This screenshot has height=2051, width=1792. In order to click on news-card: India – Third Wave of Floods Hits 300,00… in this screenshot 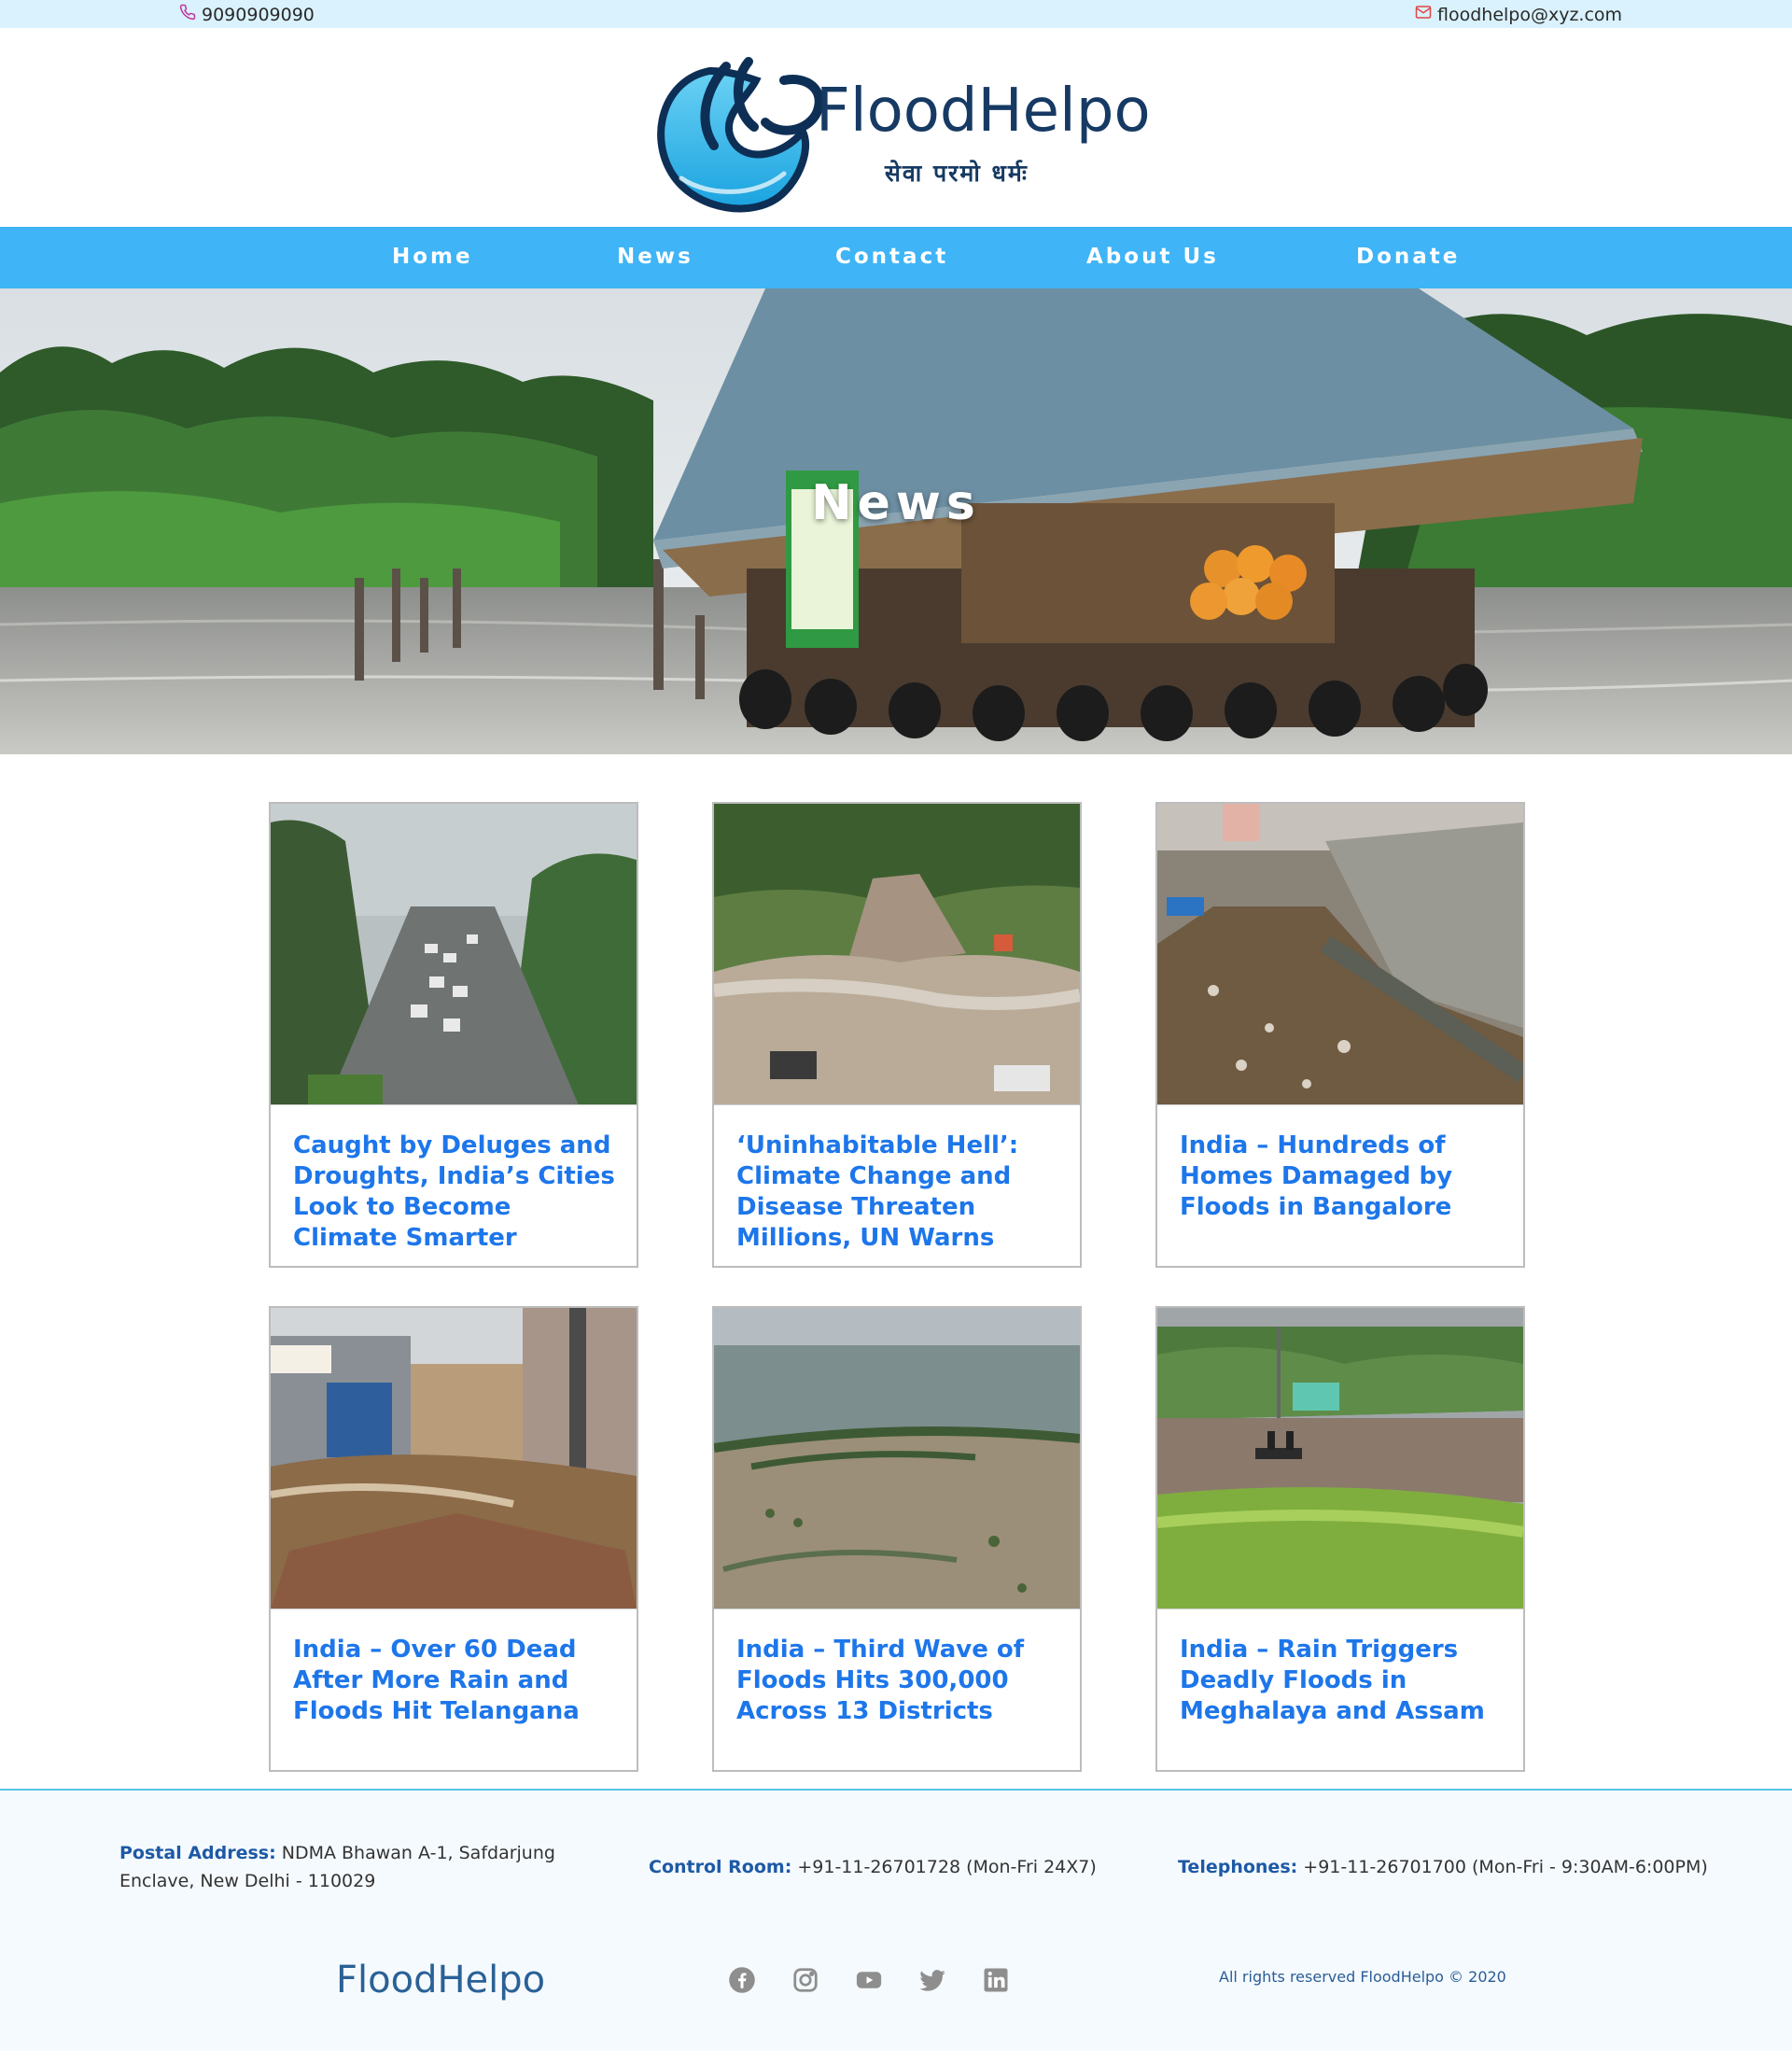, I will do `click(897, 1539)`.